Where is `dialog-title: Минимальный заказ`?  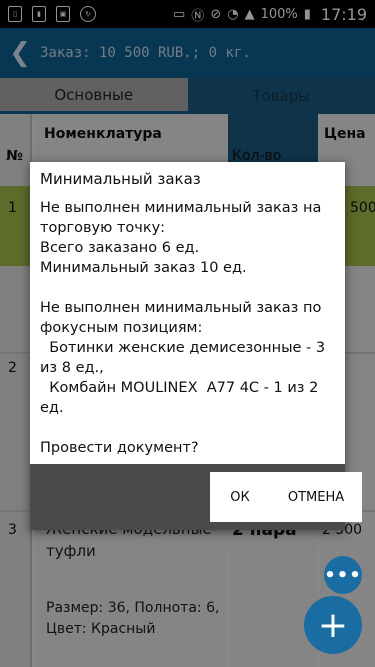 dialog-title: Минимальный заказ is located at coordinates (120, 179).